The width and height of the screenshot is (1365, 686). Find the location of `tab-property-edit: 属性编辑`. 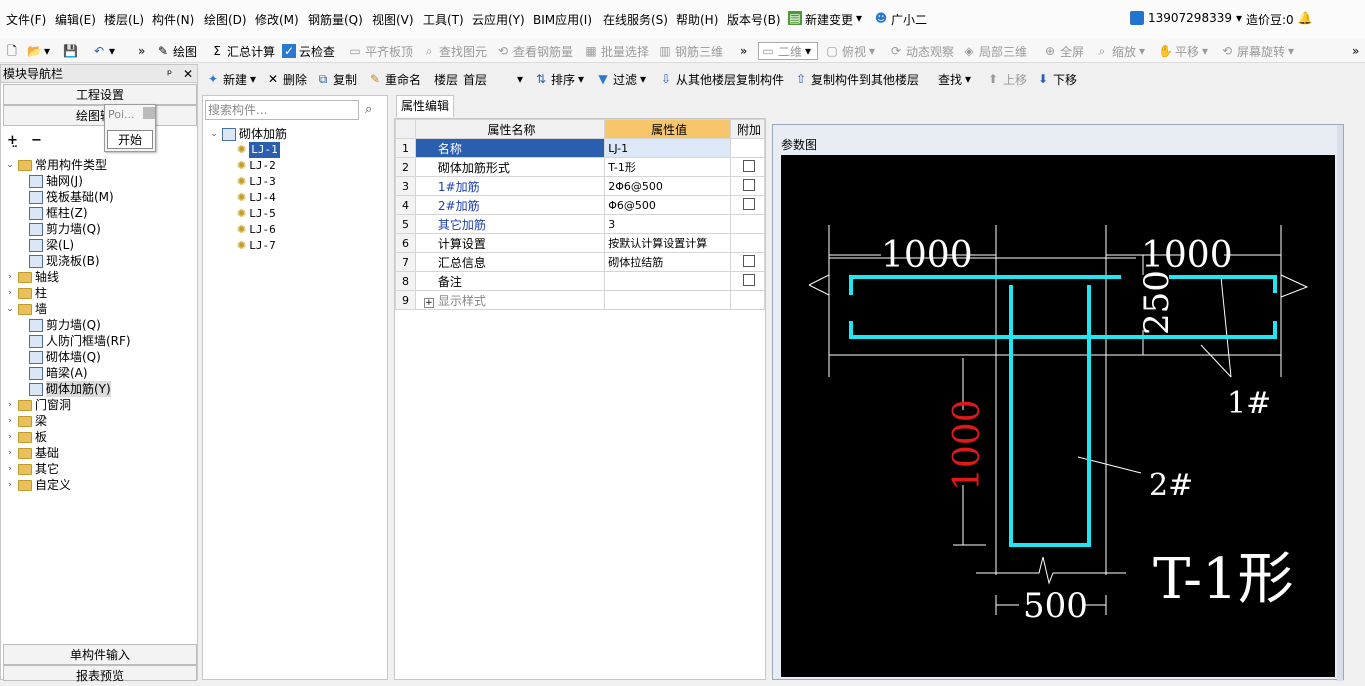

tab-property-edit: 属性编辑 is located at coordinates (425, 106).